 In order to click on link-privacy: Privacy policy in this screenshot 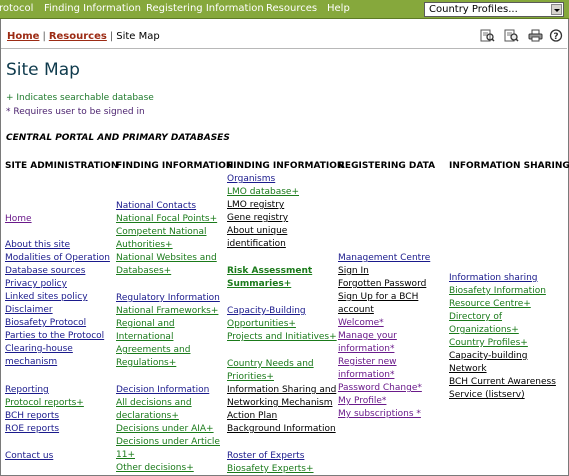, I will do `click(36, 284)`.